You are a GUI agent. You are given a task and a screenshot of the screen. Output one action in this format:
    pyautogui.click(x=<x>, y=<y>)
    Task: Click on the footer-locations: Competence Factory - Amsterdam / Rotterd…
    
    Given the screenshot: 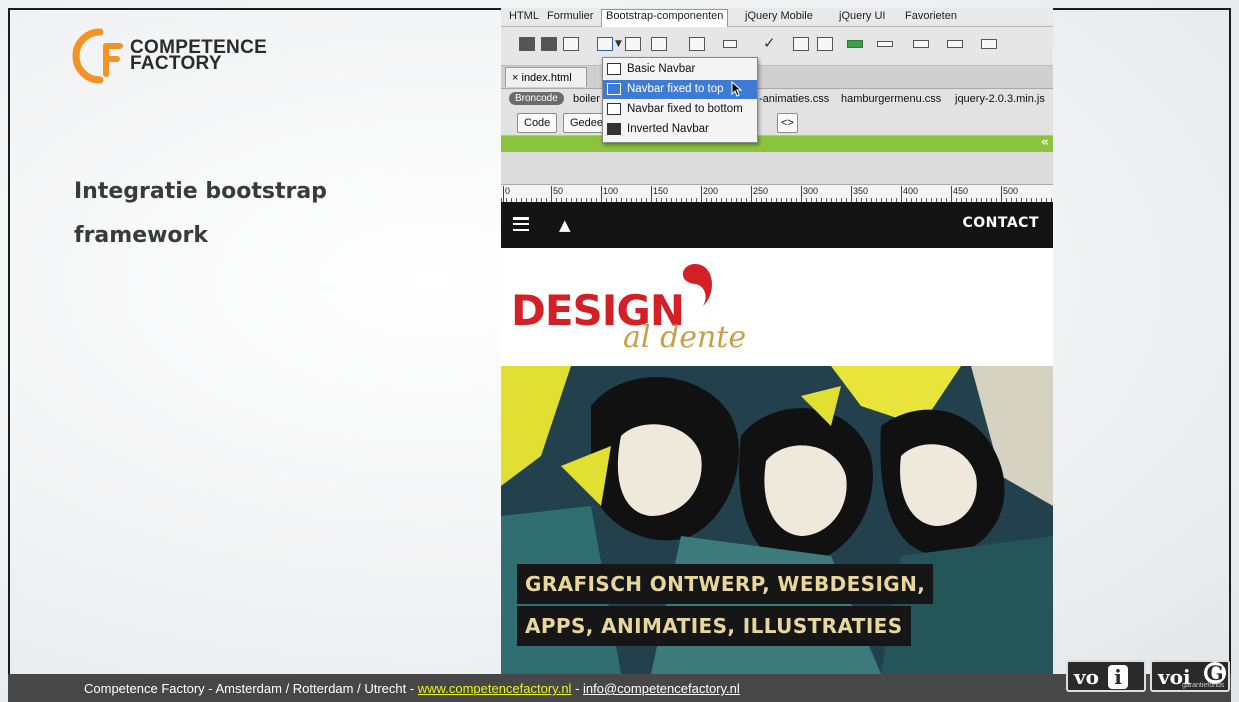 What is the action you would take?
    pyautogui.click(x=251, y=688)
    